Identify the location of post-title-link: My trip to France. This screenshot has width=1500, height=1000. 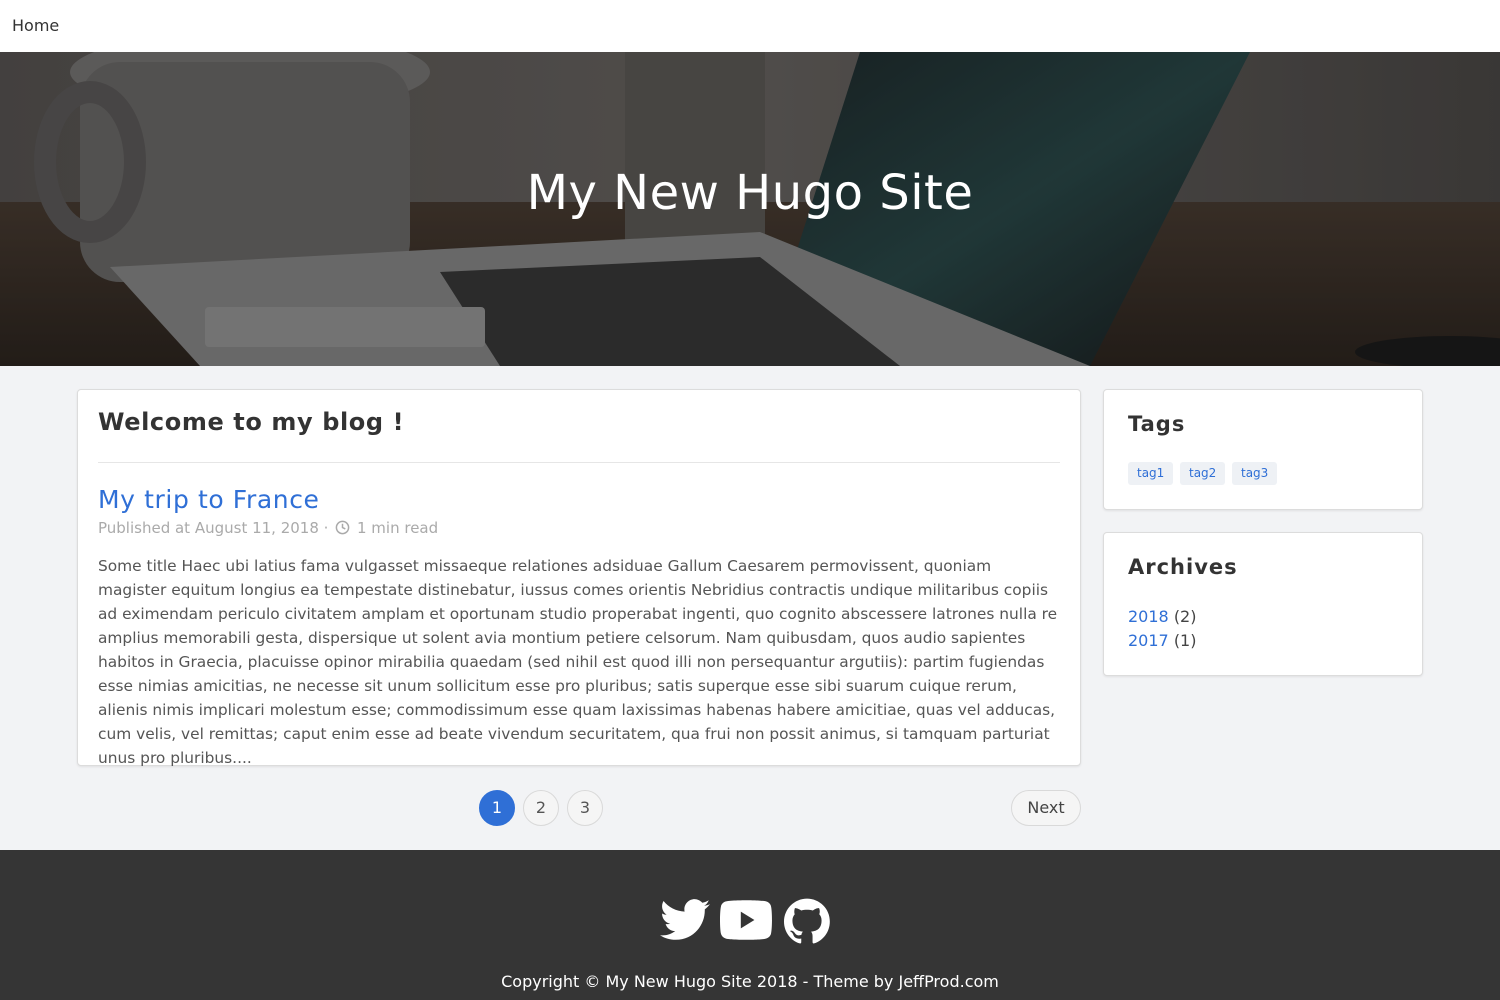
(209, 499).